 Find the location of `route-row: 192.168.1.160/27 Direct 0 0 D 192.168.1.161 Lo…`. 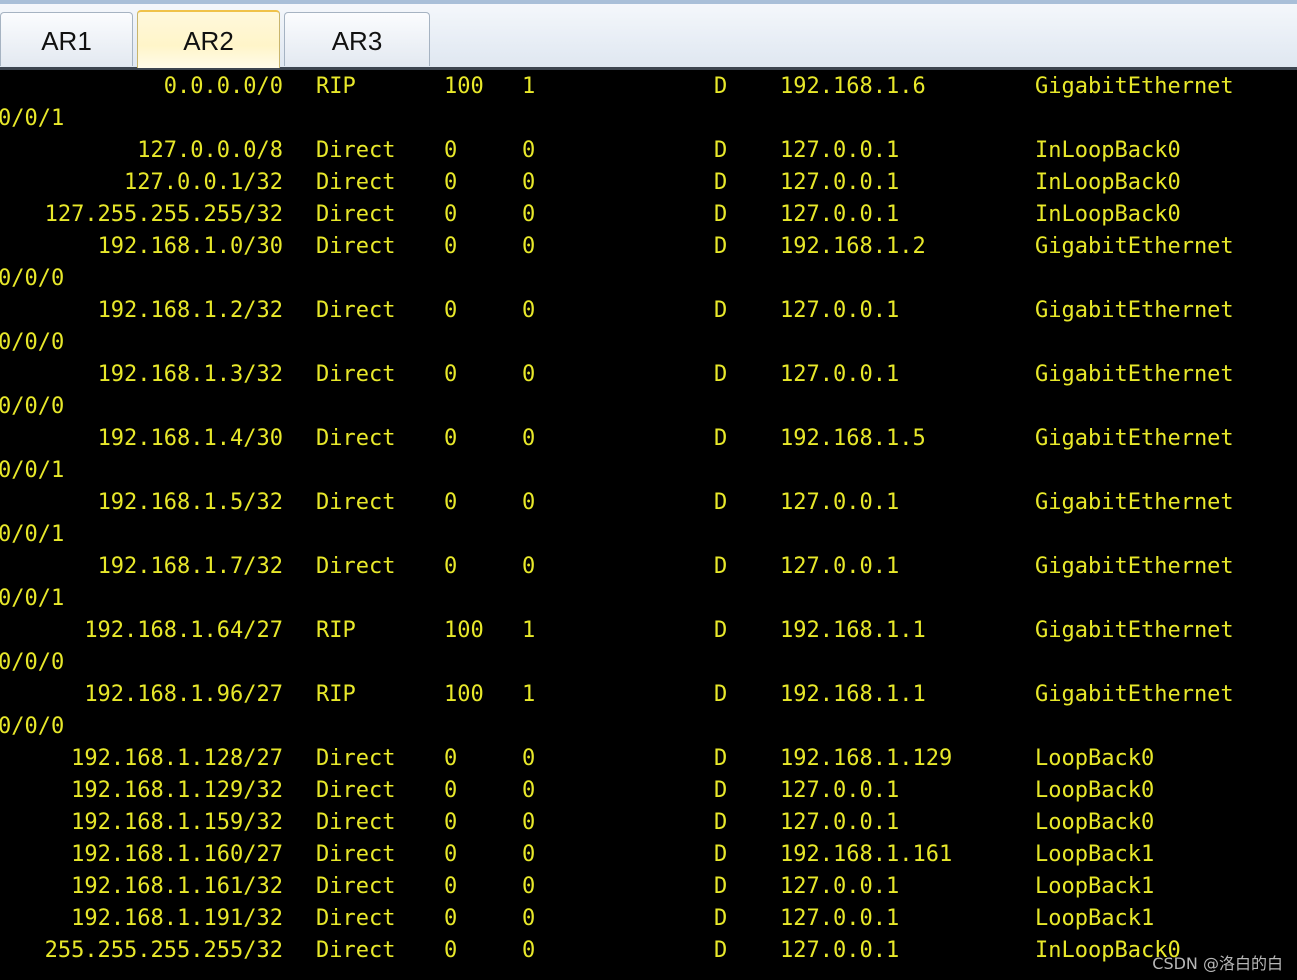

route-row: 192.168.1.160/27 Direct 0 0 D 192.168.1.161 Lo… is located at coordinates (648, 856).